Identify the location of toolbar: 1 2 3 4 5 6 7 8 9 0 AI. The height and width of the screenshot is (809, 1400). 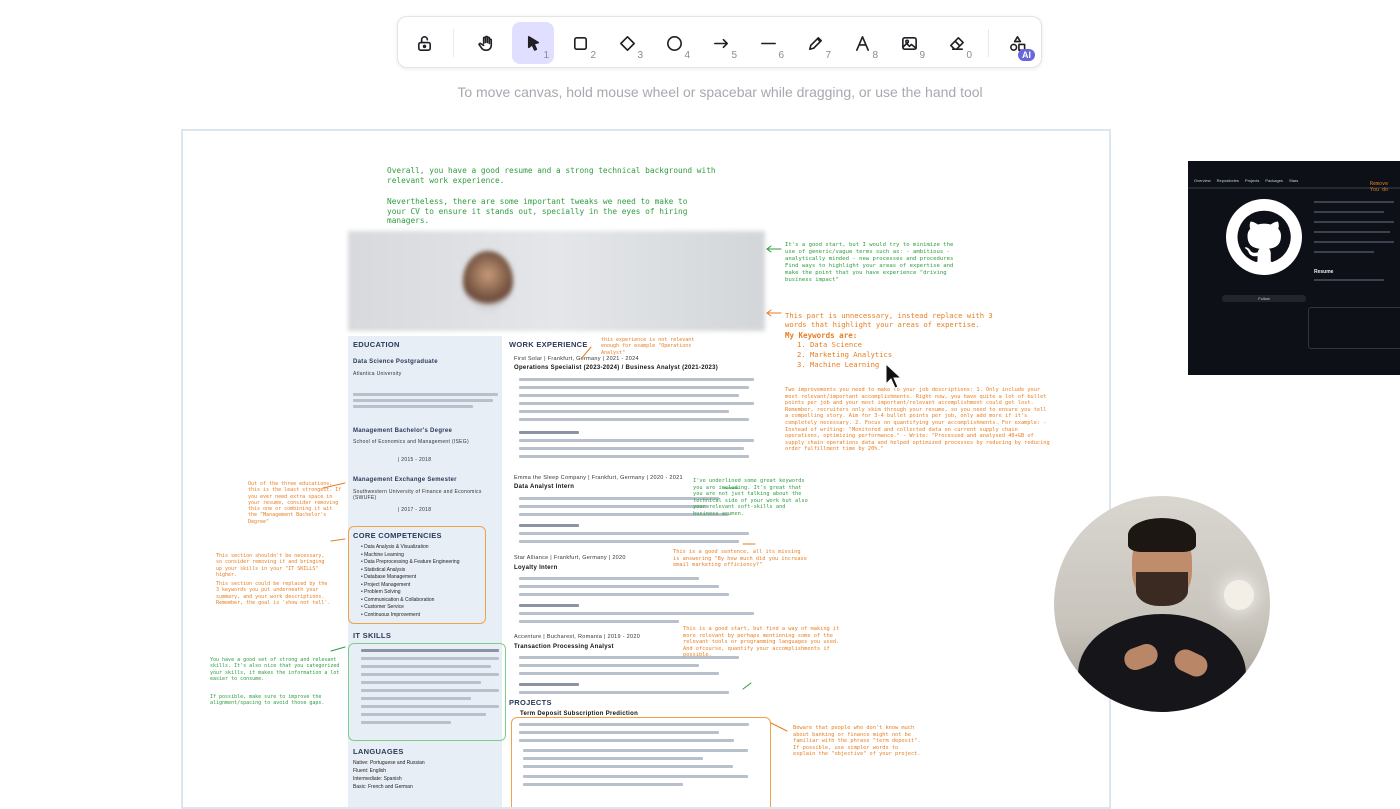
(719, 42).